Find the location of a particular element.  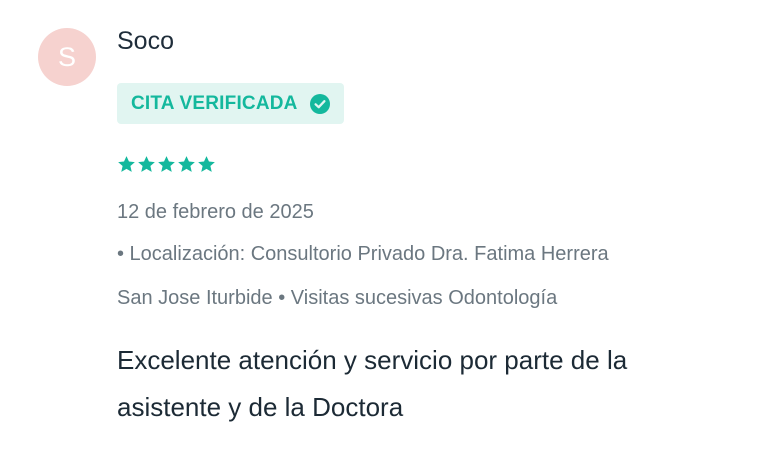

star-rating is located at coordinates (166, 164).